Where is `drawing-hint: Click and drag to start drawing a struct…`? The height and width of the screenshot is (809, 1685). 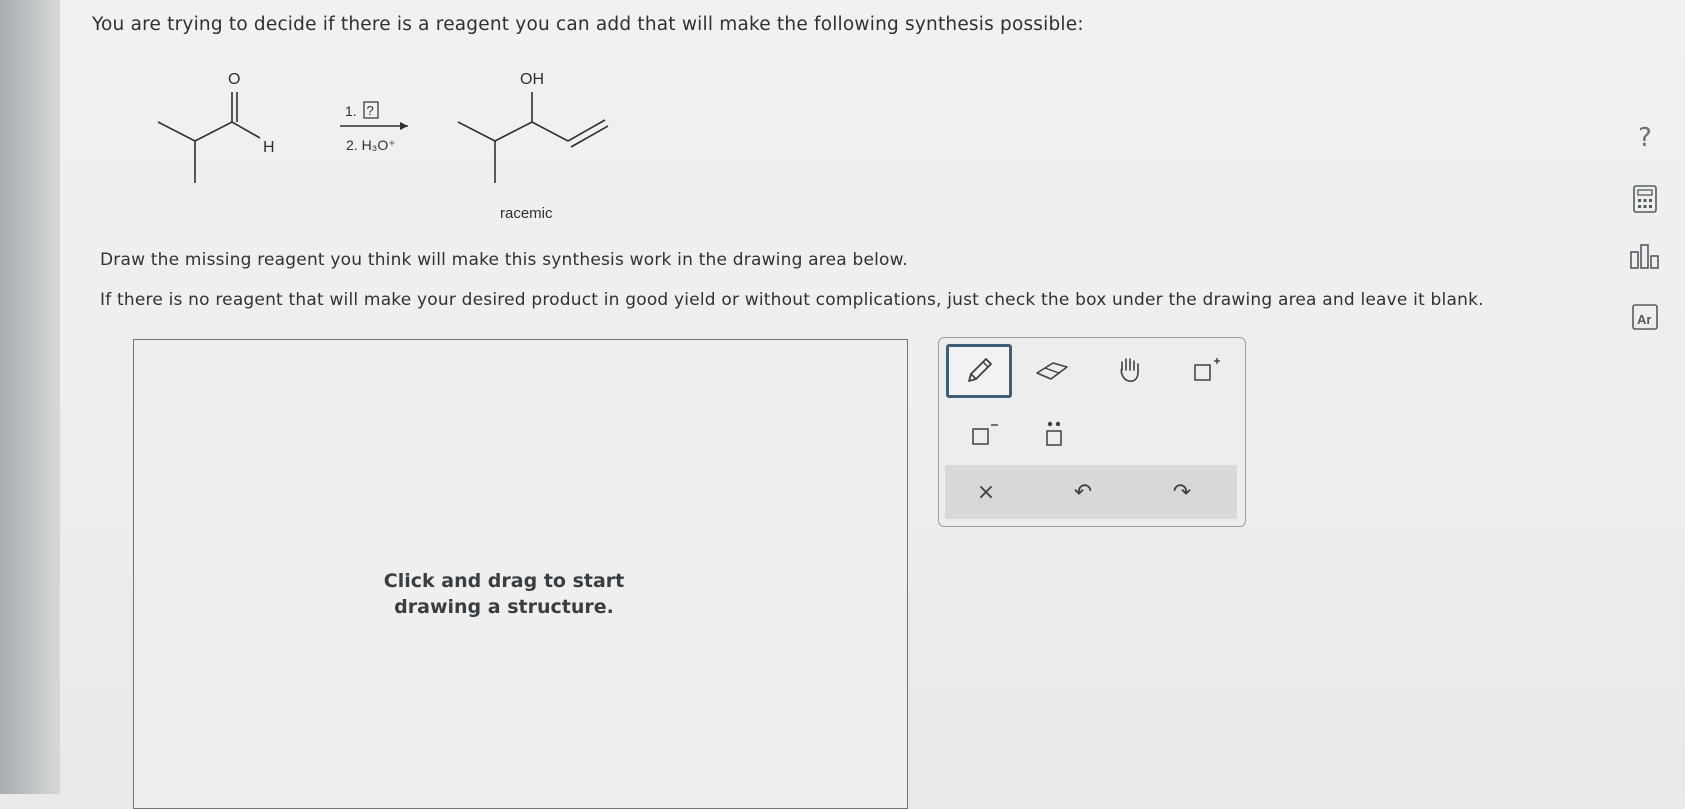
drawing-hint: Click and drag to start drawing a struct… is located at coordinates (504, 594).